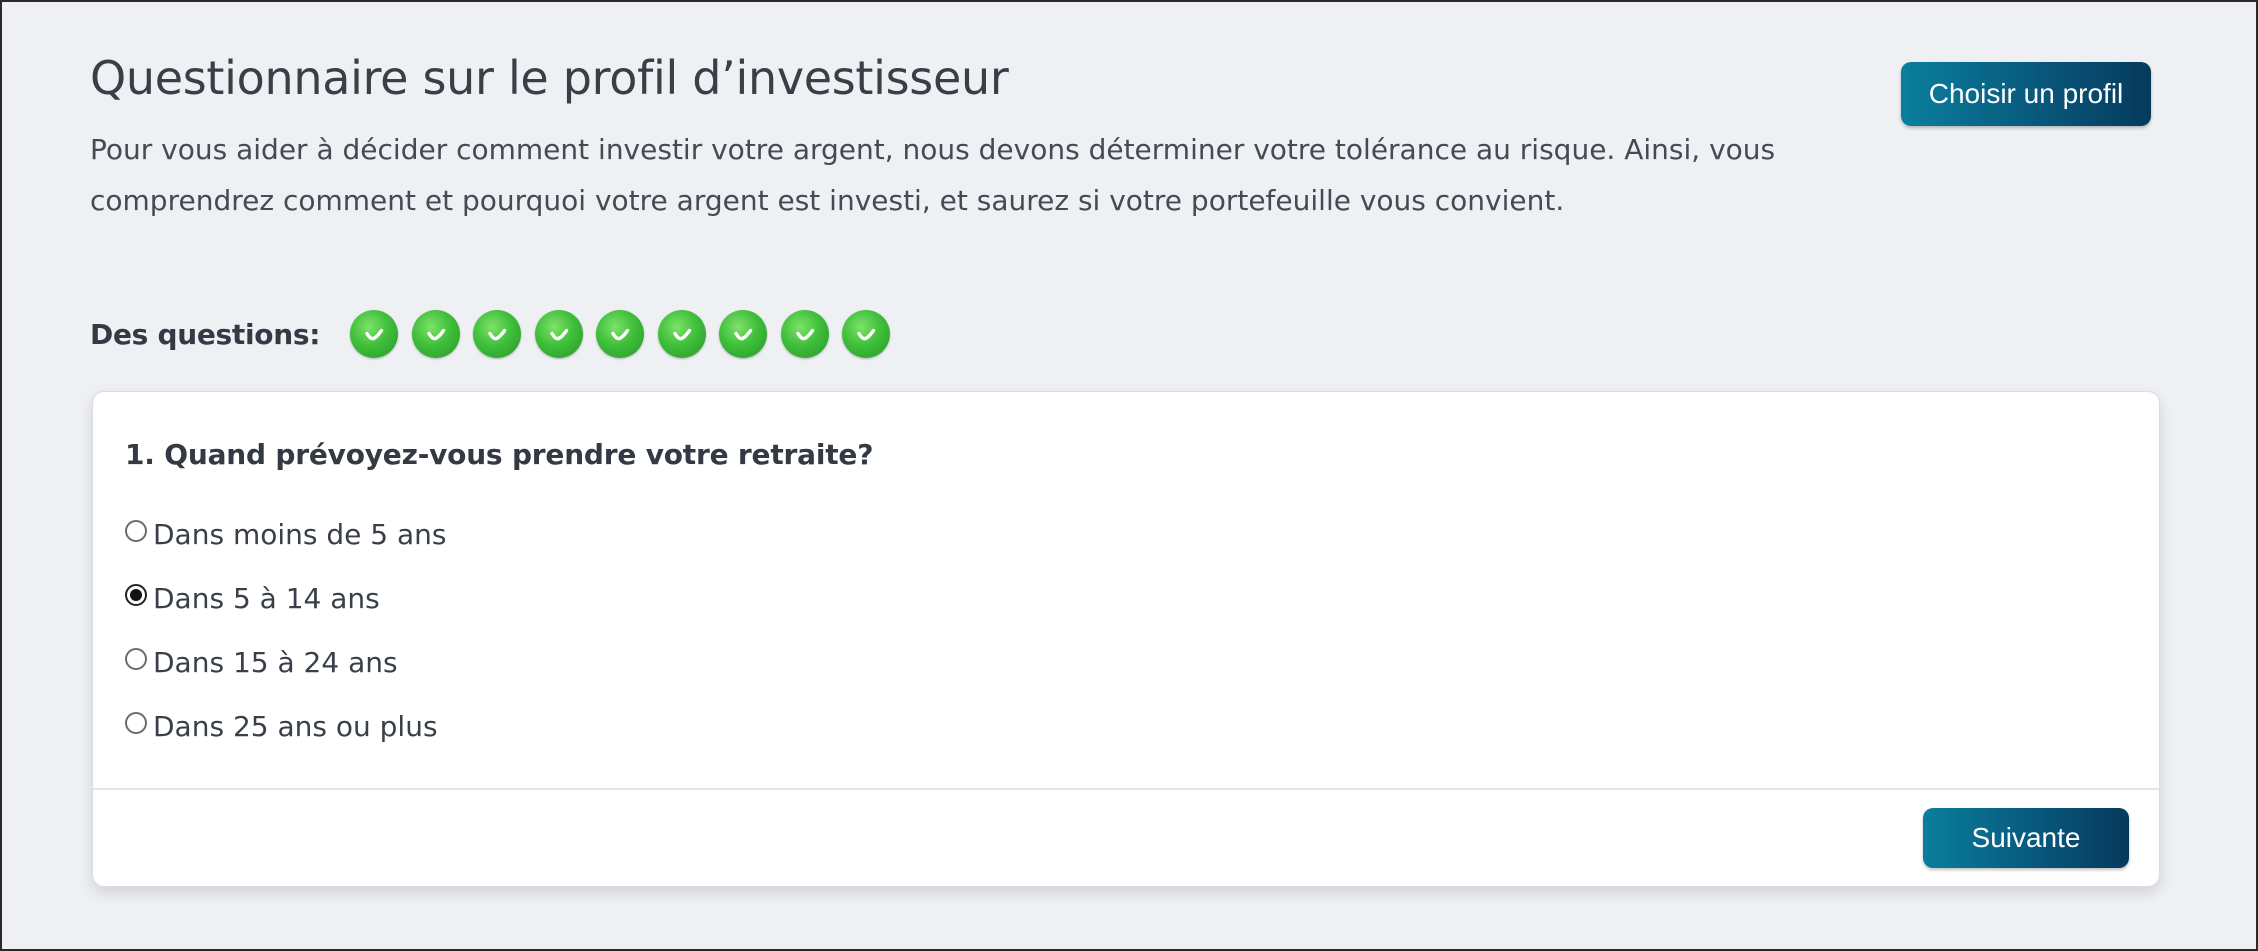  Describe the element at coordinates (275, 662) in the screenshot. I see `answer-option-label: Dans 15 à 24 ans` at that location.